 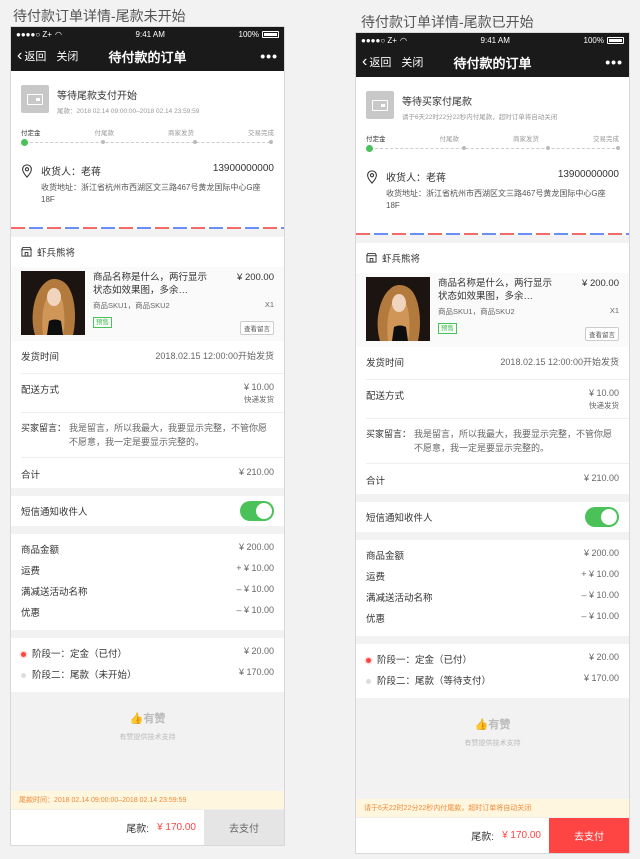 I want to click on phase-pending-dot, so click(x=368, y=681).